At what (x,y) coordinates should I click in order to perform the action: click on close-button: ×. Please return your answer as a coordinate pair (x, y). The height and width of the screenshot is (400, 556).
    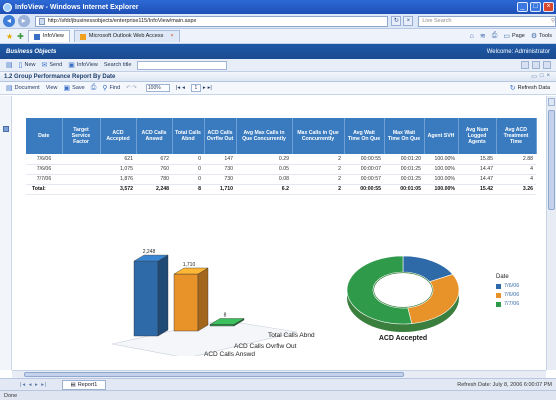
    Looking at the image, I should click on (548, 7).